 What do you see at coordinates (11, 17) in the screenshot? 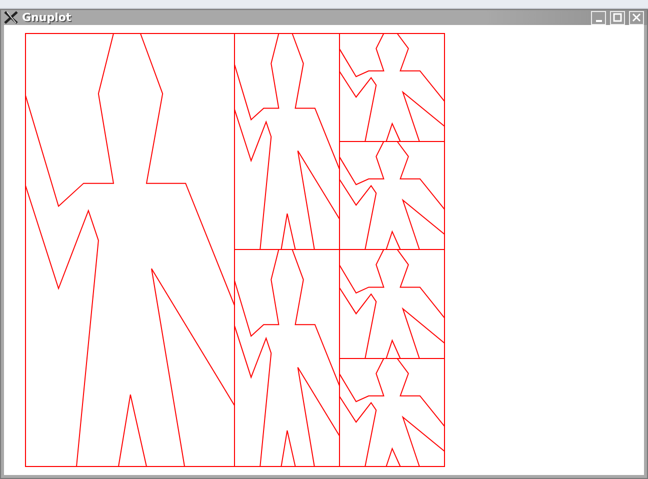
I see `x-logo-icon` at bounding box center [11, 17].